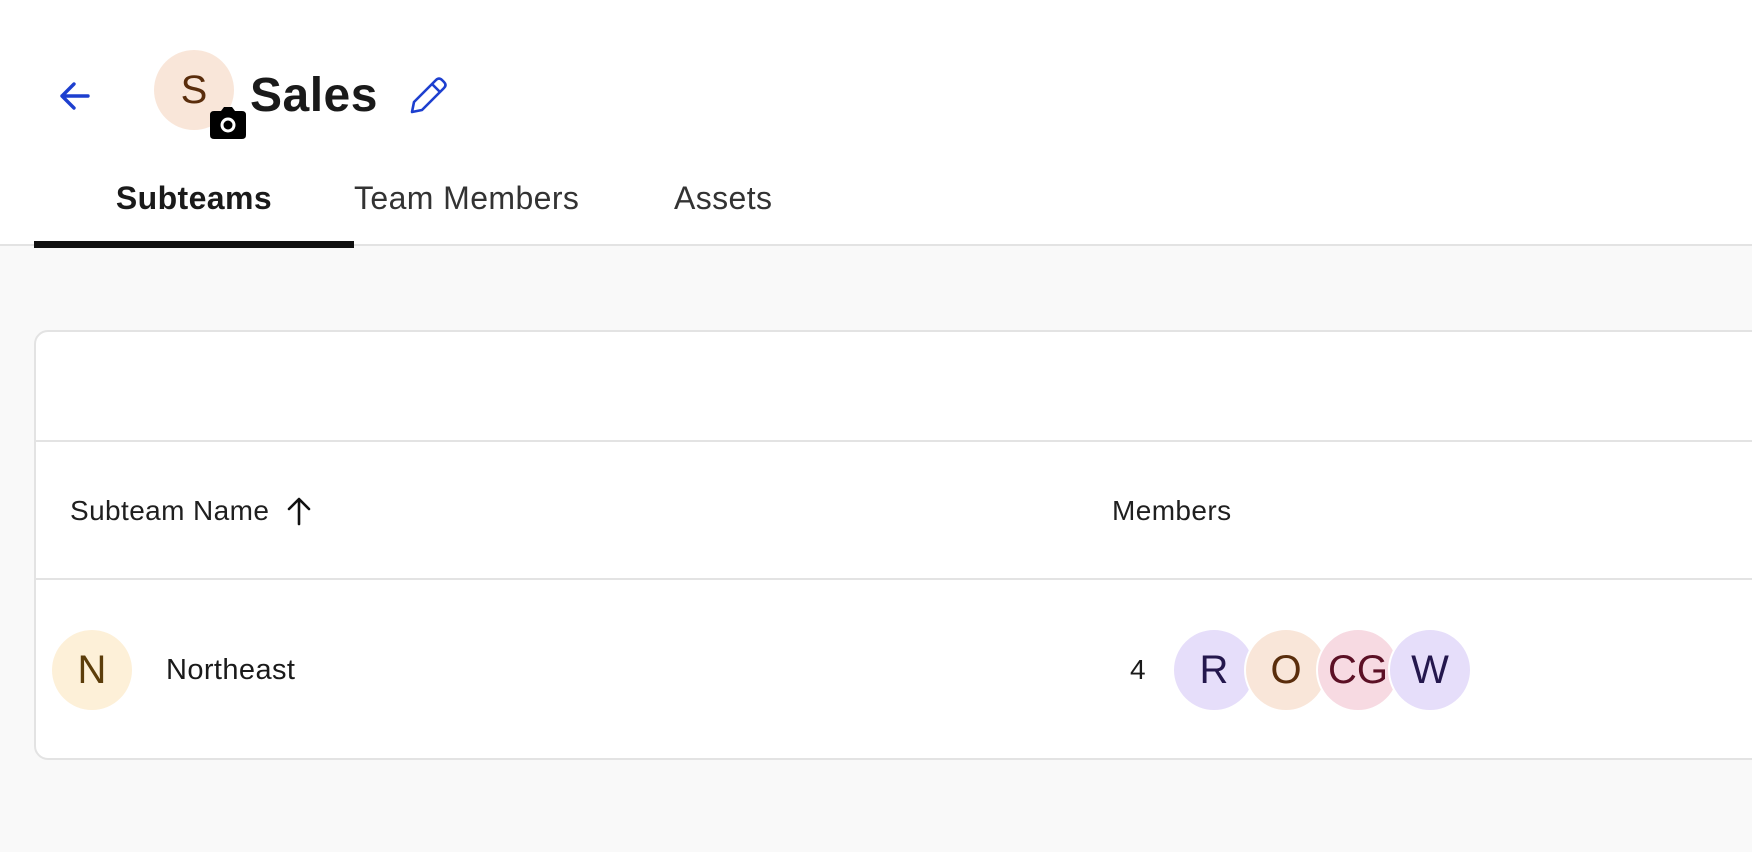 Image resolution: width=1752 pixels, height=852 pixels. I want to click on column-header-subteam-name: Subteam Name, so click(191, 511).